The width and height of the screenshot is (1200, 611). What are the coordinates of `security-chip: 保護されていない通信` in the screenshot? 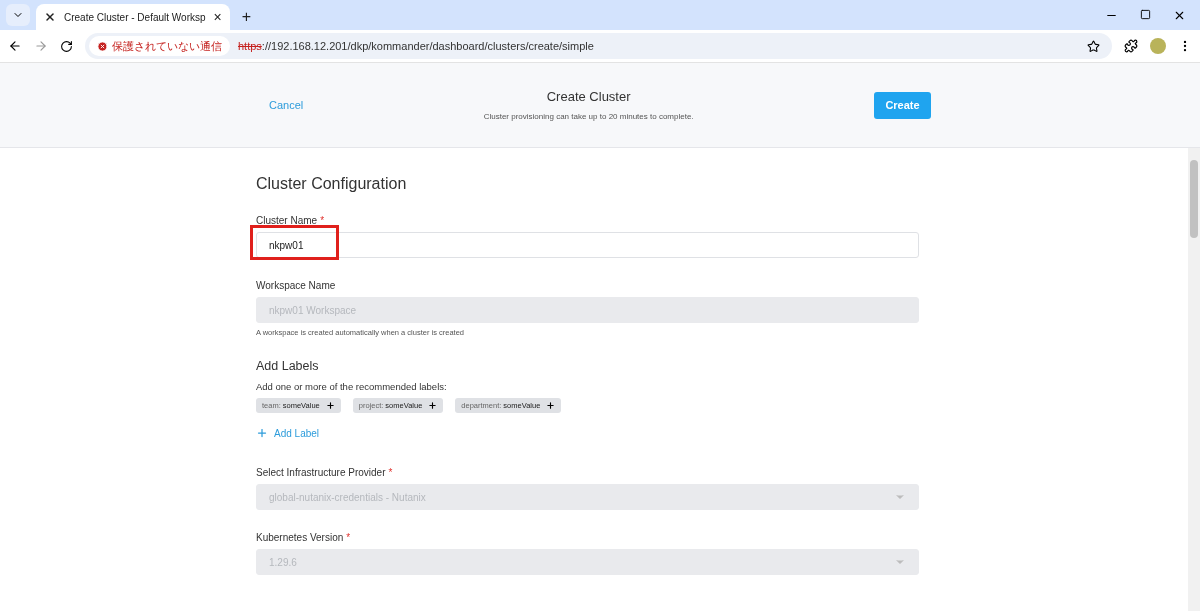 It's located at (159, 46).